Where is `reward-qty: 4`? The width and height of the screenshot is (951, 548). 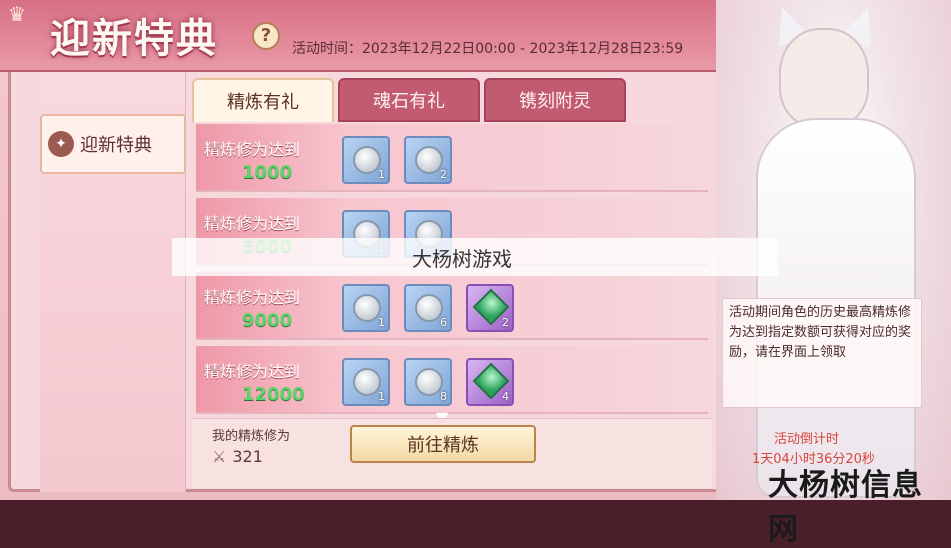
reward-qty: 4 is located at coordinates (505, 396).